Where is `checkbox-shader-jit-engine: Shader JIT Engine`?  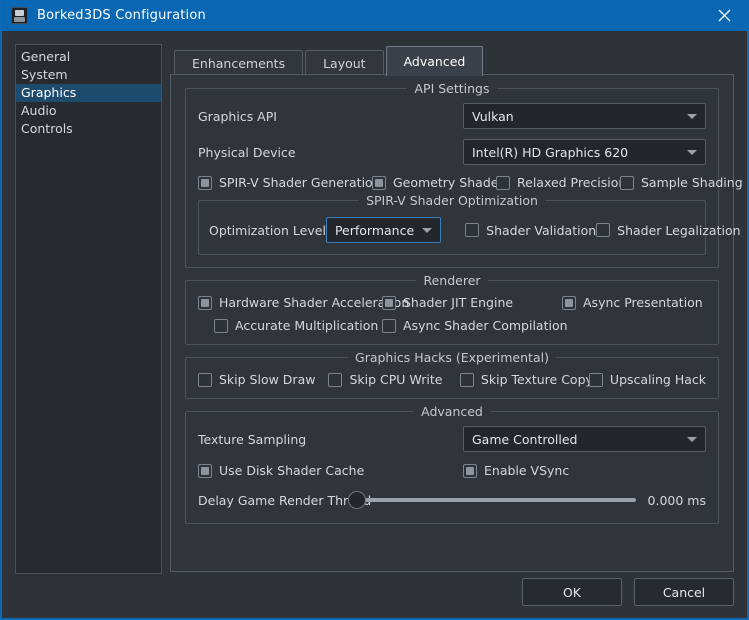
checkbox-shader-jit-engine: Shader JIT Engine is located at coordinates (472, 302).